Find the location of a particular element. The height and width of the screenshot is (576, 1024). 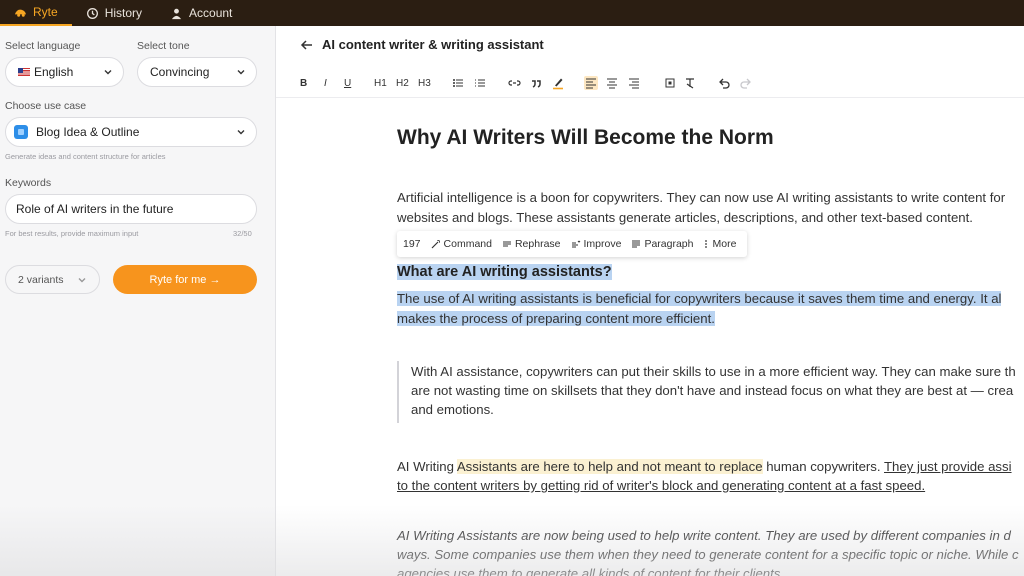

magic-wand-icon is located at coordinates (435, 244).